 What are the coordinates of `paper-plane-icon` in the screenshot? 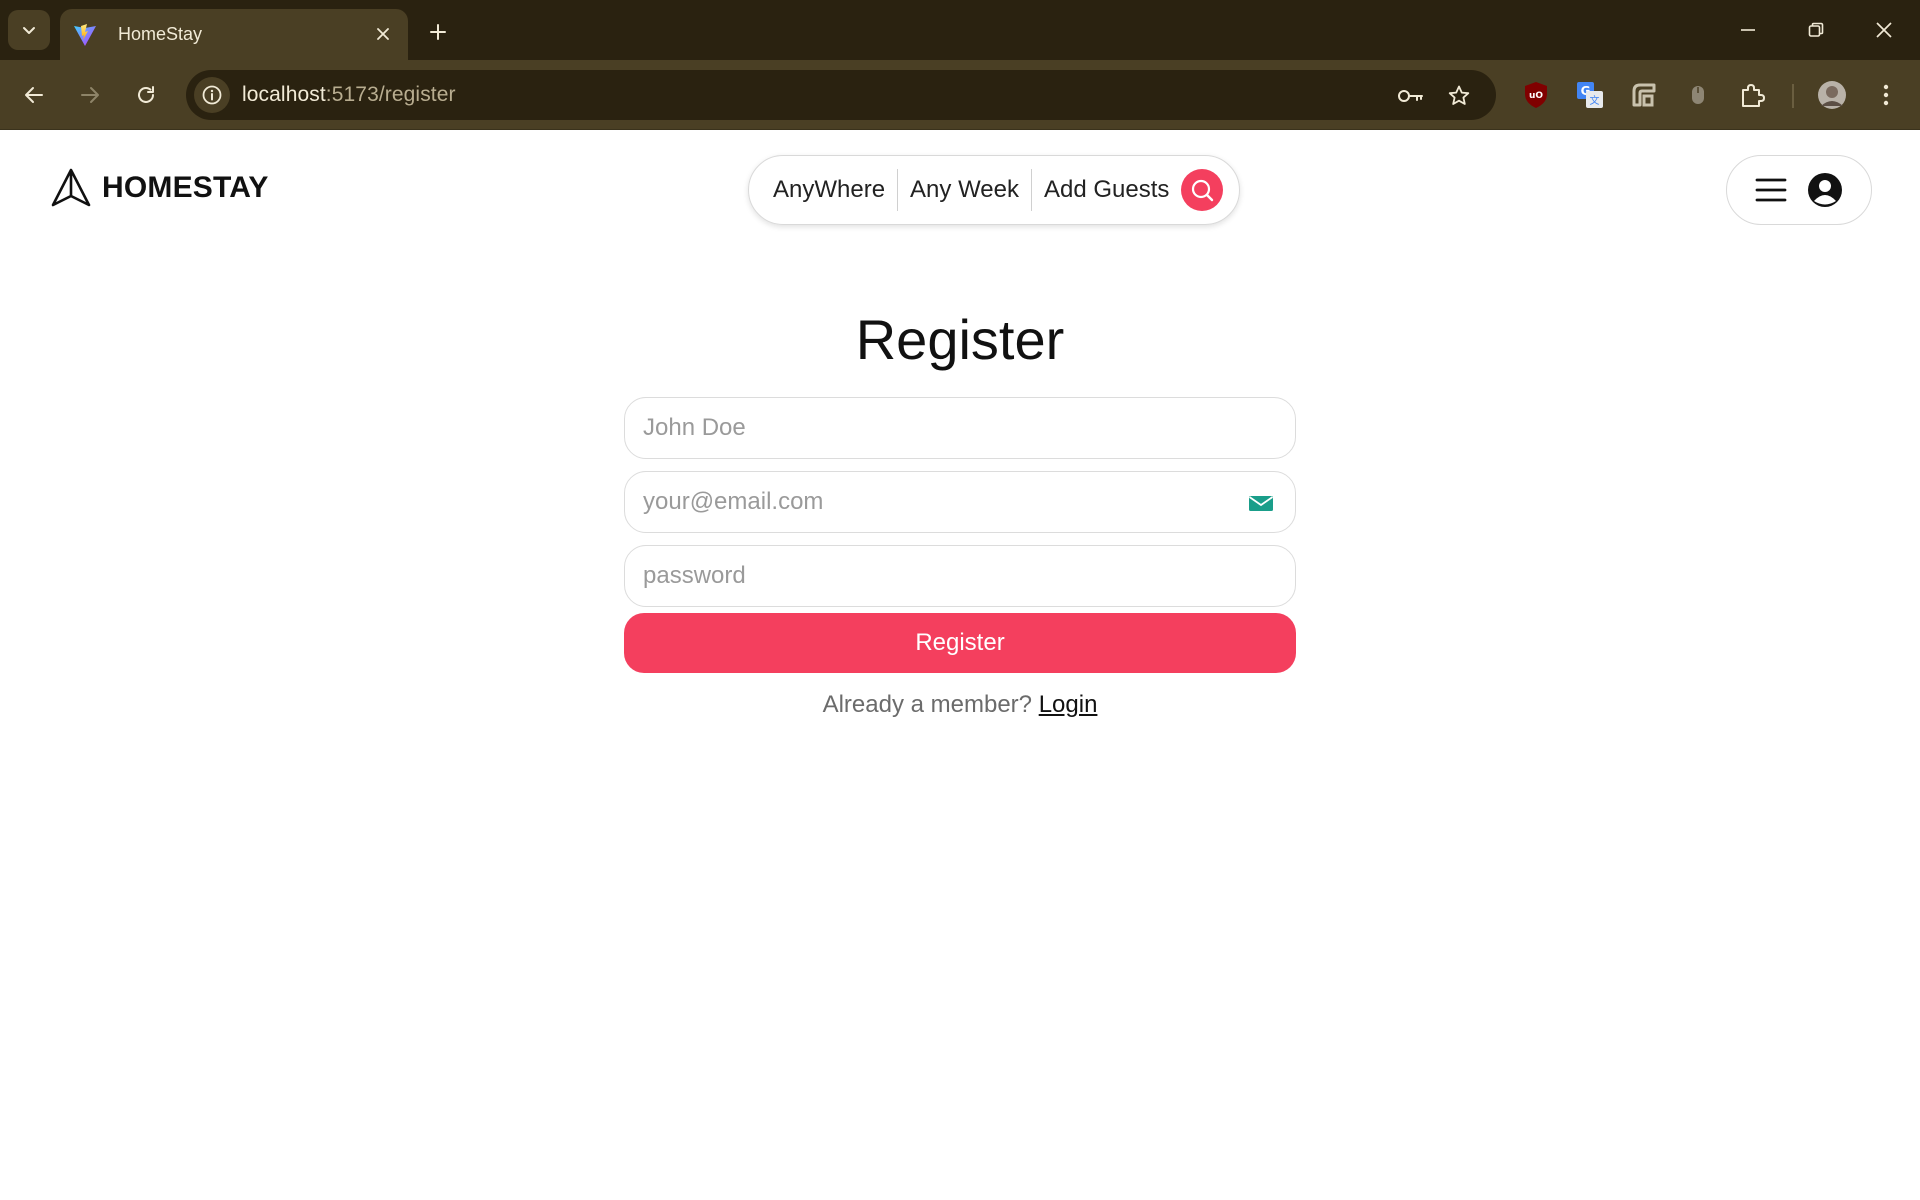 It's located at (71, 187).